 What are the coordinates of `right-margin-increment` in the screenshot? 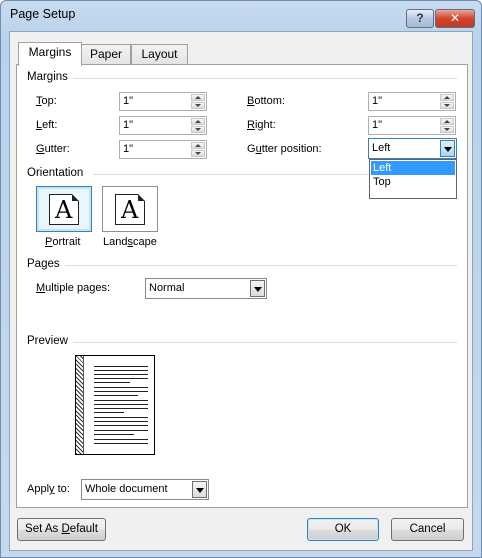 It's located at (447, 121).